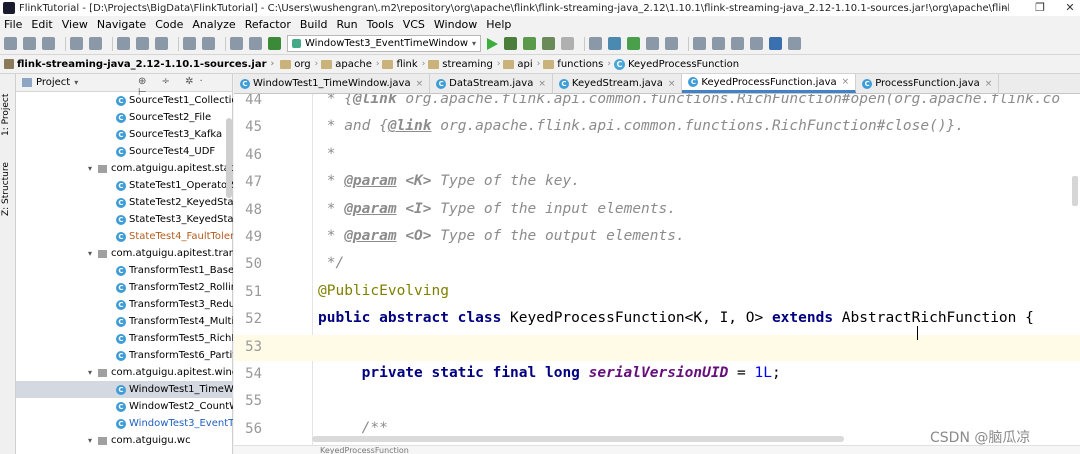 The width and height of the screenshot is (1080, 454). I want to click on tree-package-item: ▾ com.atguigu.apitest.window, so click(124, 372).